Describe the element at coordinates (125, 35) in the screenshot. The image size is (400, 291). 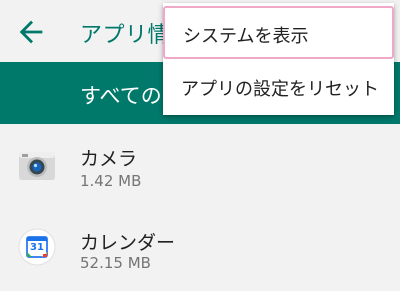
I see `page-title: アプリ情` at that location.